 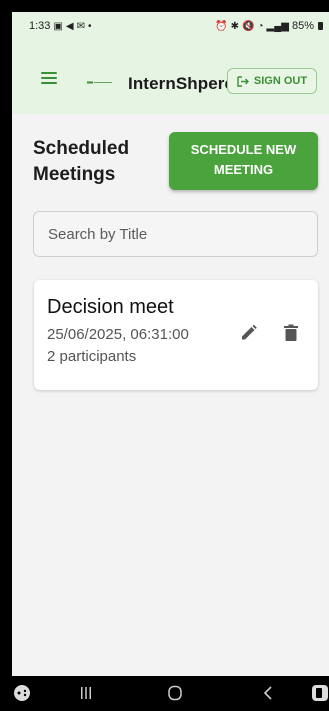 I want to click on mute-icon: 🔇, so click(x=248, y=26).